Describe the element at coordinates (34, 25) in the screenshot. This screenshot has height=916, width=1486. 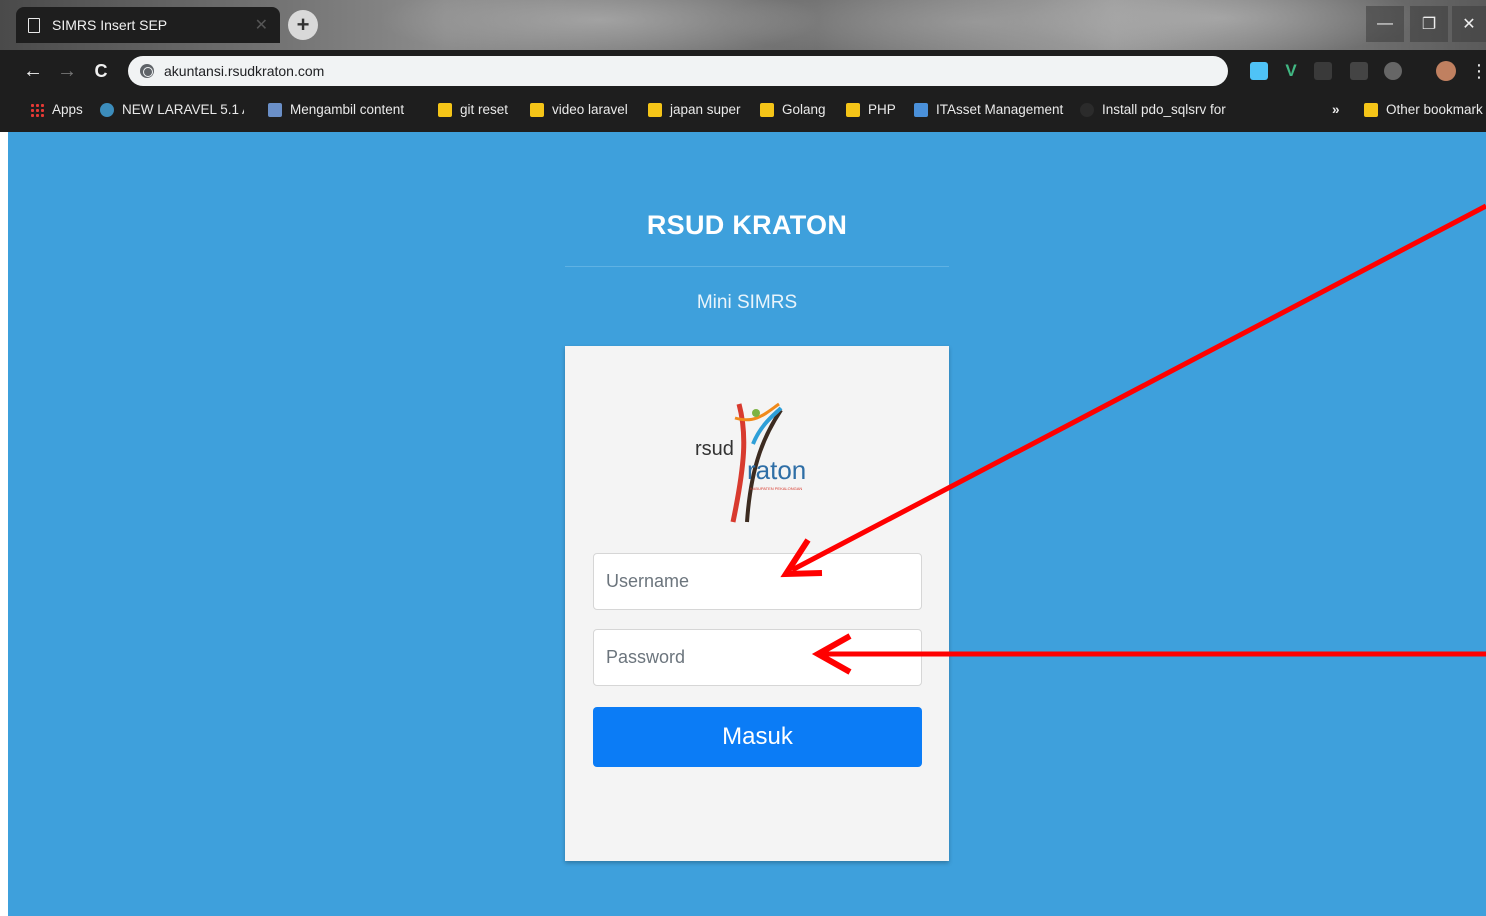
I see `document-icon` at that location.